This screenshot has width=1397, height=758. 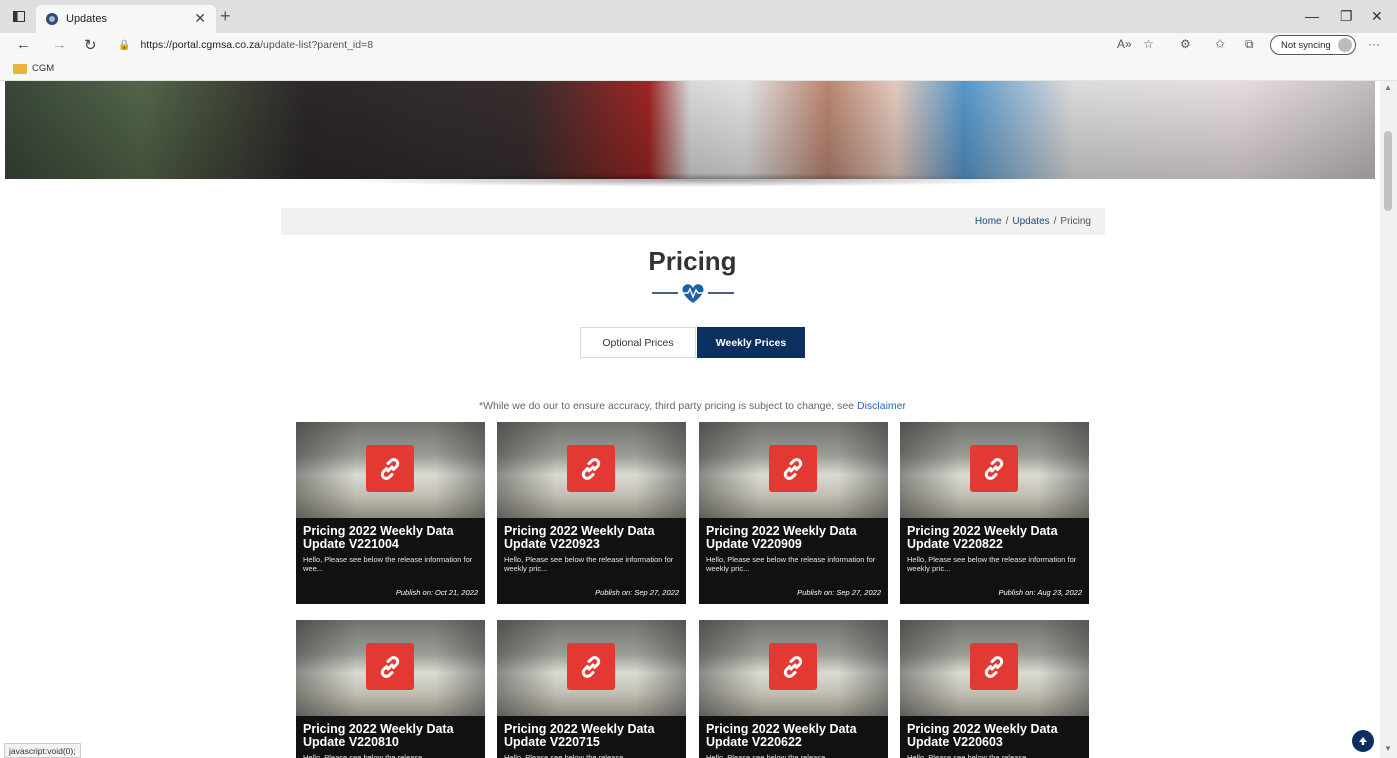 I want to click on window-close-icon: ✕, so click(x=1377, y=16).